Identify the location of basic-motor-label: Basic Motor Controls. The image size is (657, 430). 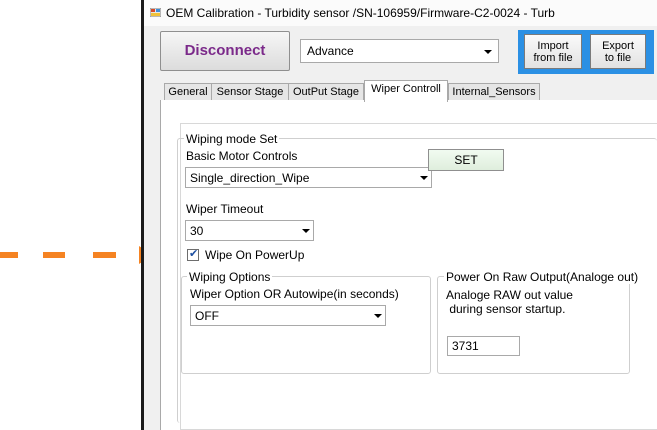
(242, 156).